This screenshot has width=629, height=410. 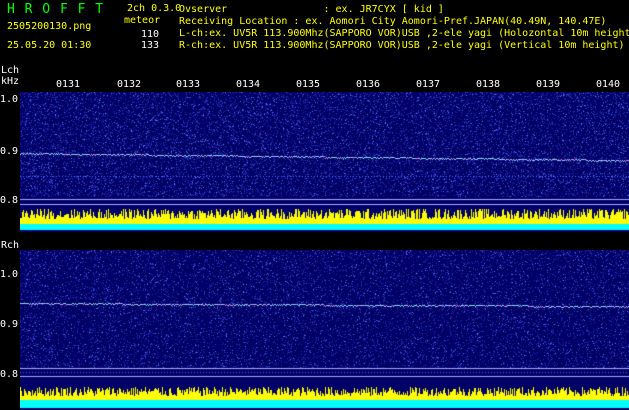 I want to click on time-tick: 0139, so click(x=548, y=84).